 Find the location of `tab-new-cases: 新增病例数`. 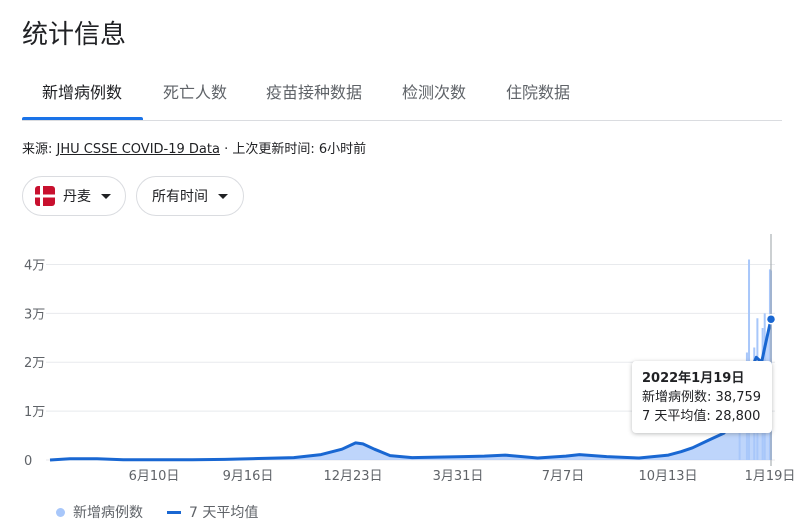

tab-new-cases: 新增病例数 is located at coordinates (82, 95).